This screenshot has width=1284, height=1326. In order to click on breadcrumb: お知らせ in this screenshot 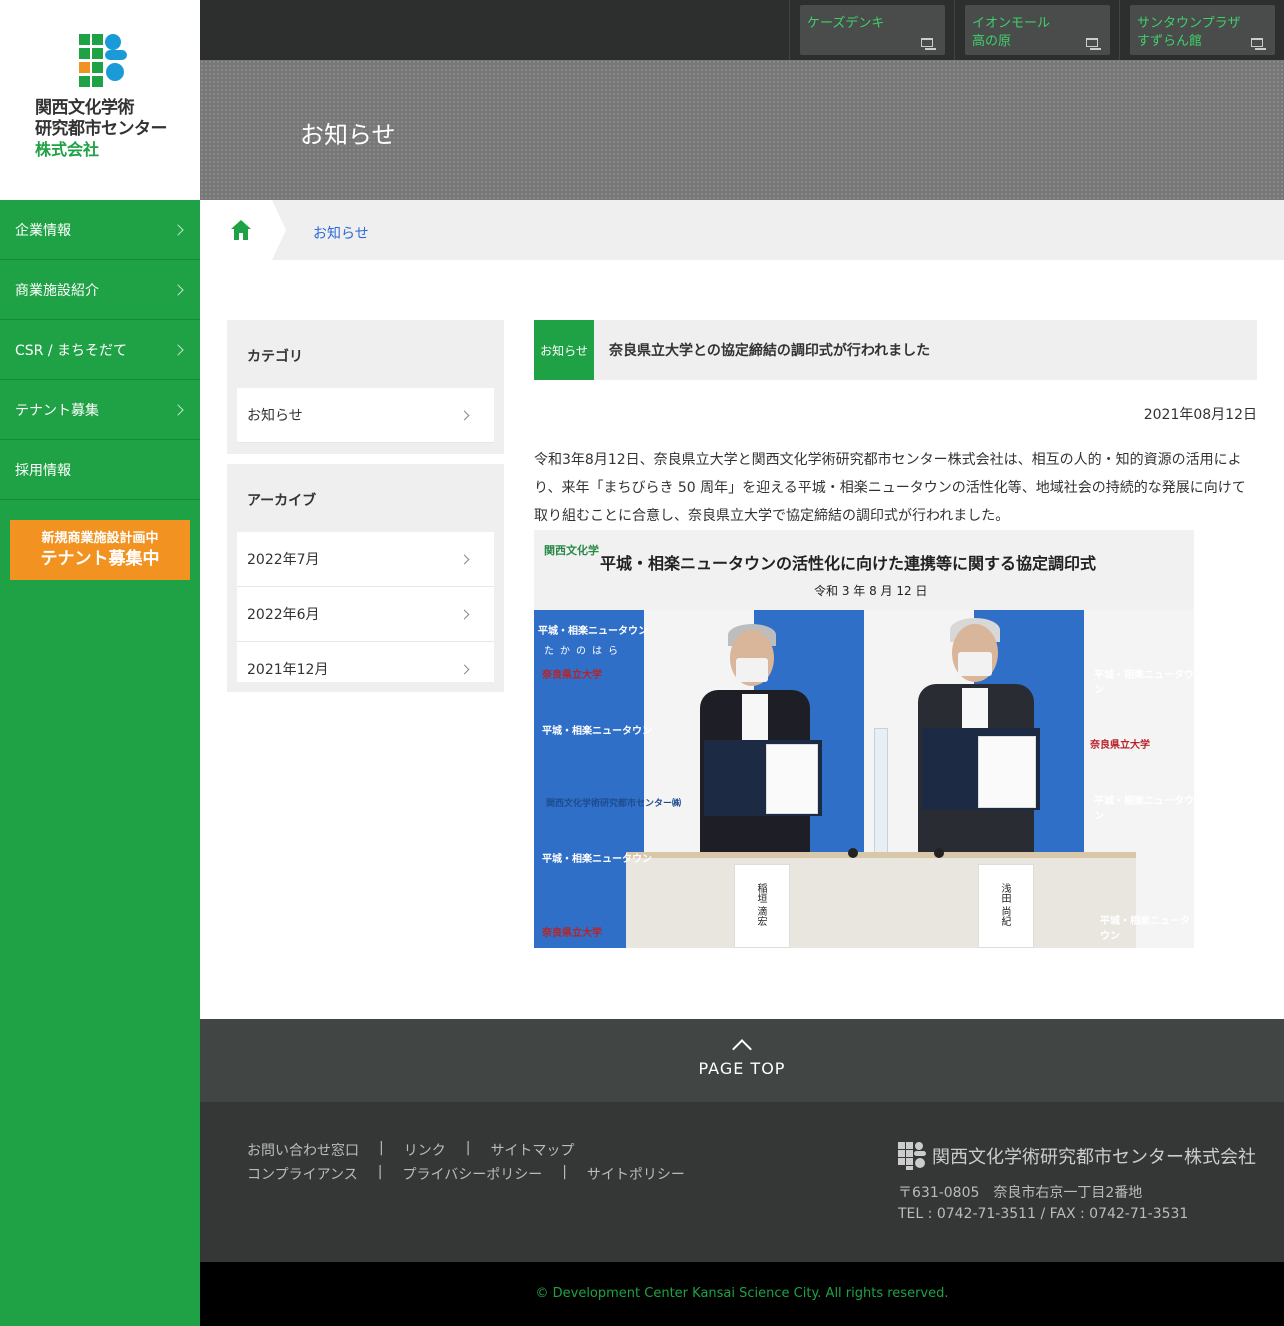, I will do `click(742, 230)`.